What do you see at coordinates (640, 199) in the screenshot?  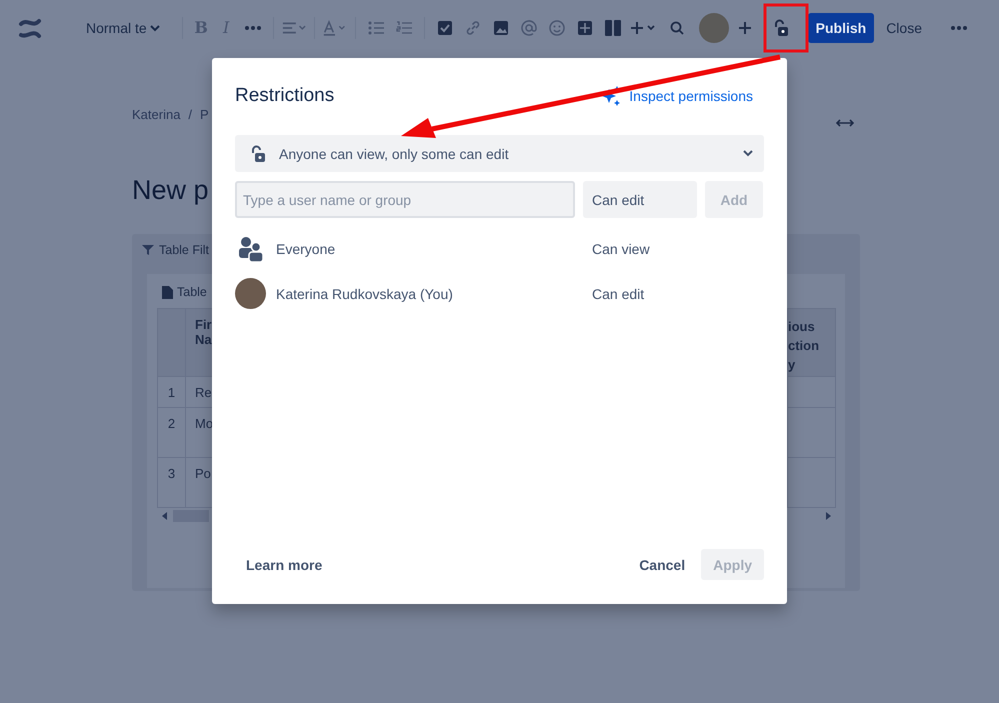 I see `permission-dropdown: Can edit` at bounding box center [640, 199].